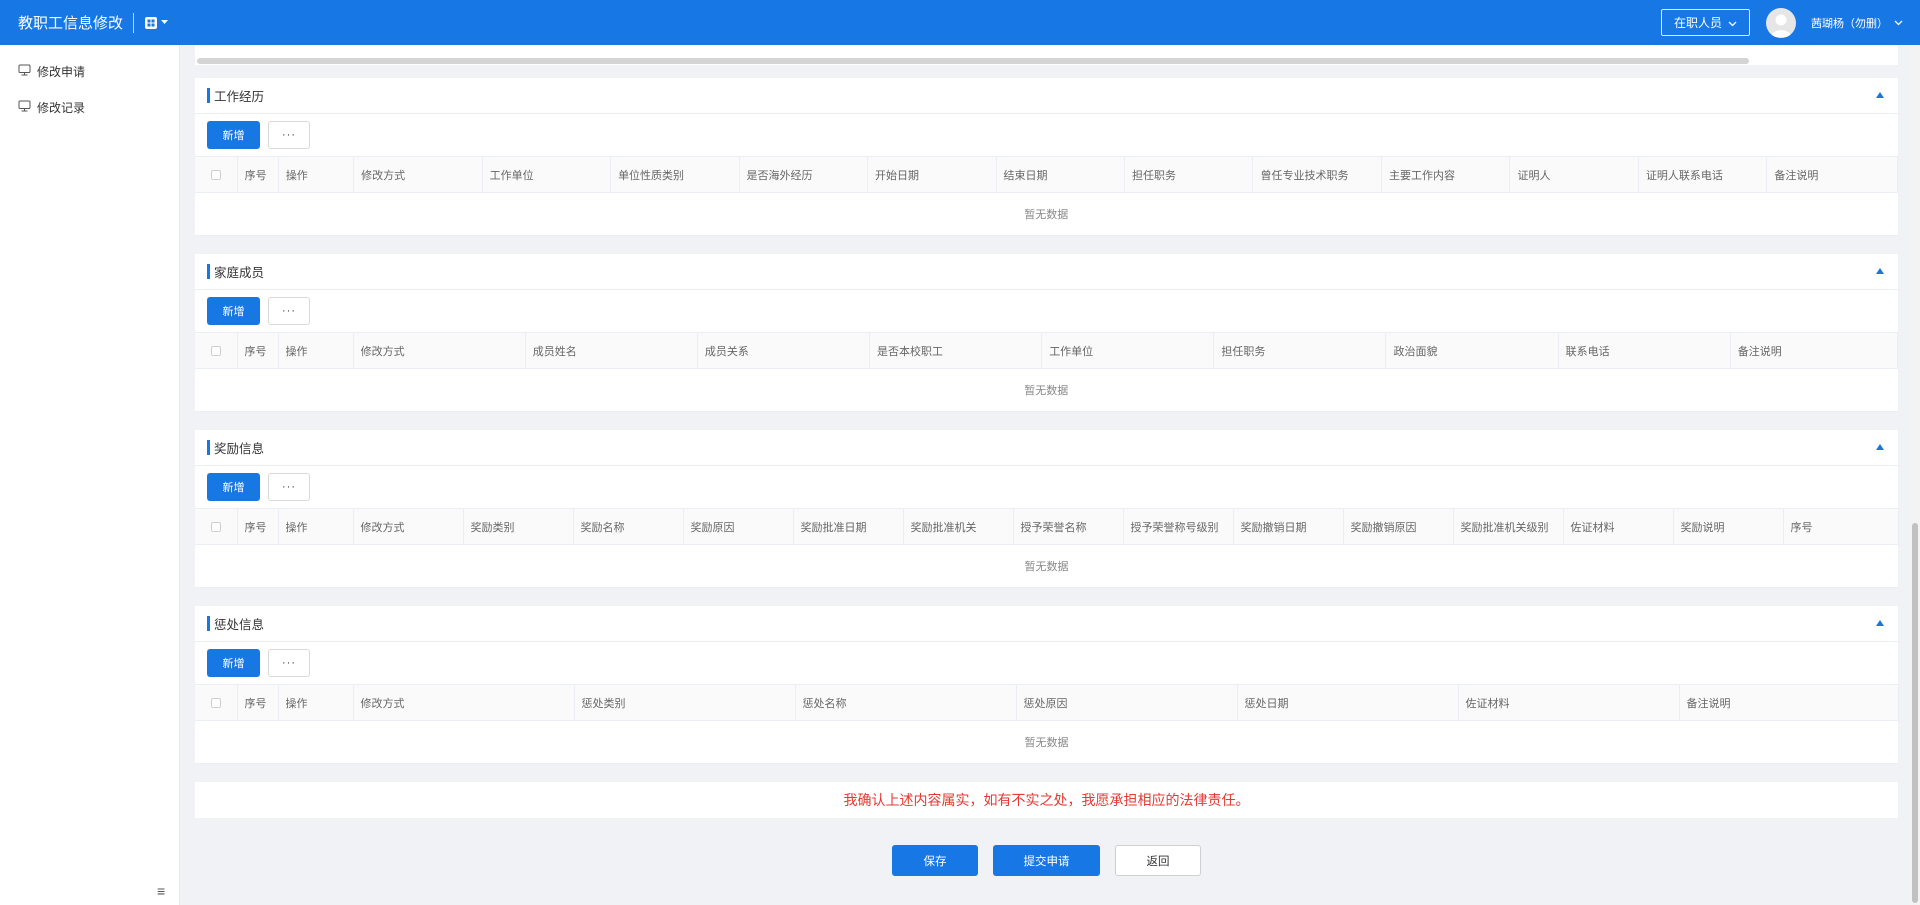 This screenshot has width=1920, height=905. I want to click on column-header: 奖励原因, so click(738, 526).